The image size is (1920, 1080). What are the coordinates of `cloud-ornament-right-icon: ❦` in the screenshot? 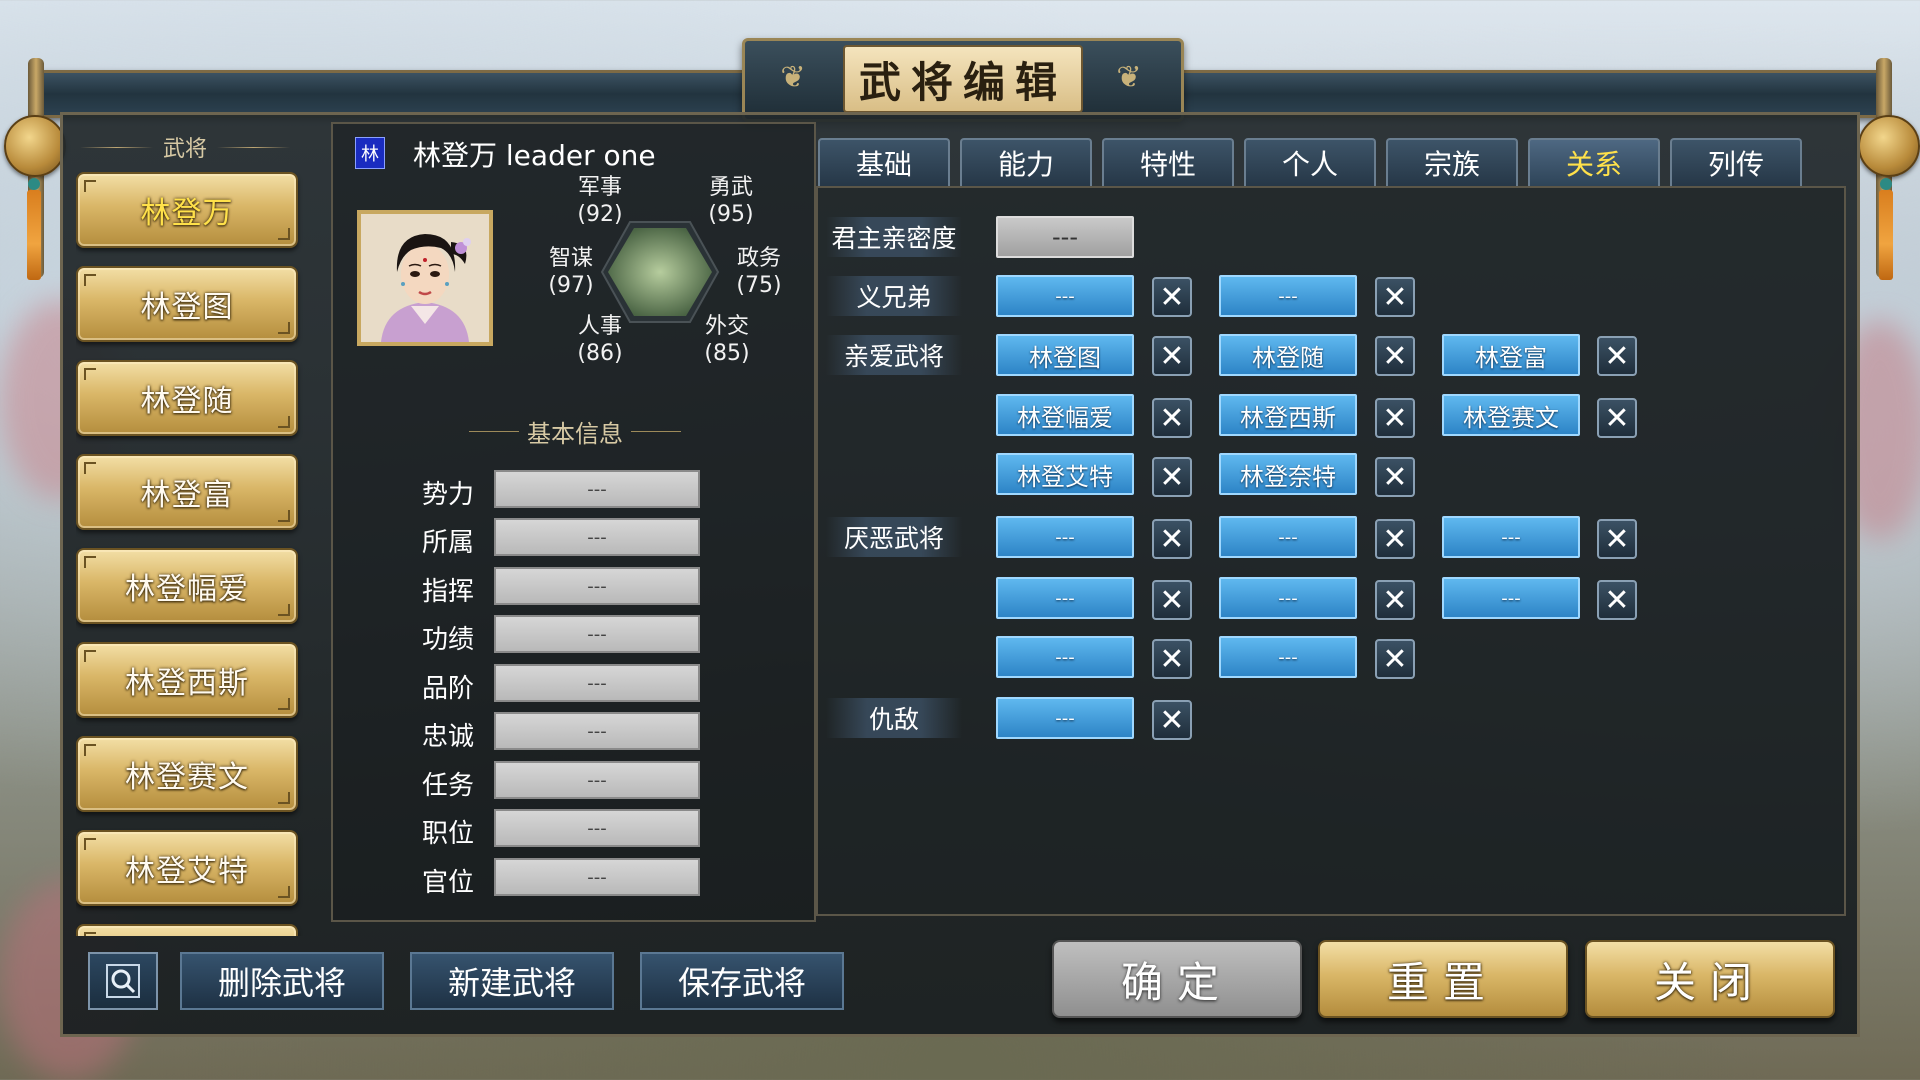 It's located at (1129, 77).